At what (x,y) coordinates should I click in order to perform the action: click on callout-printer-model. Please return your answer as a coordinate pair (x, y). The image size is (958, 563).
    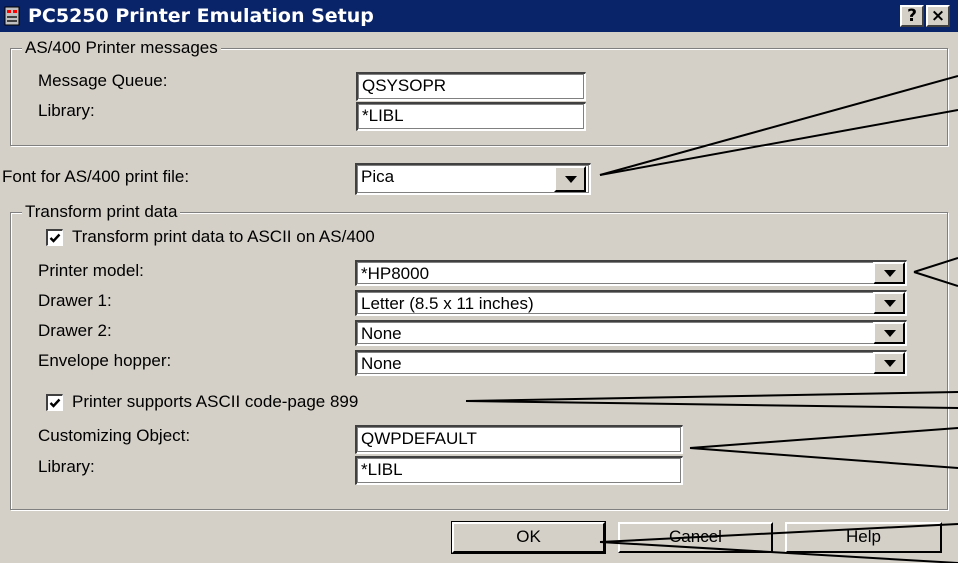
    Looking at the image, I should click on (935, 272).